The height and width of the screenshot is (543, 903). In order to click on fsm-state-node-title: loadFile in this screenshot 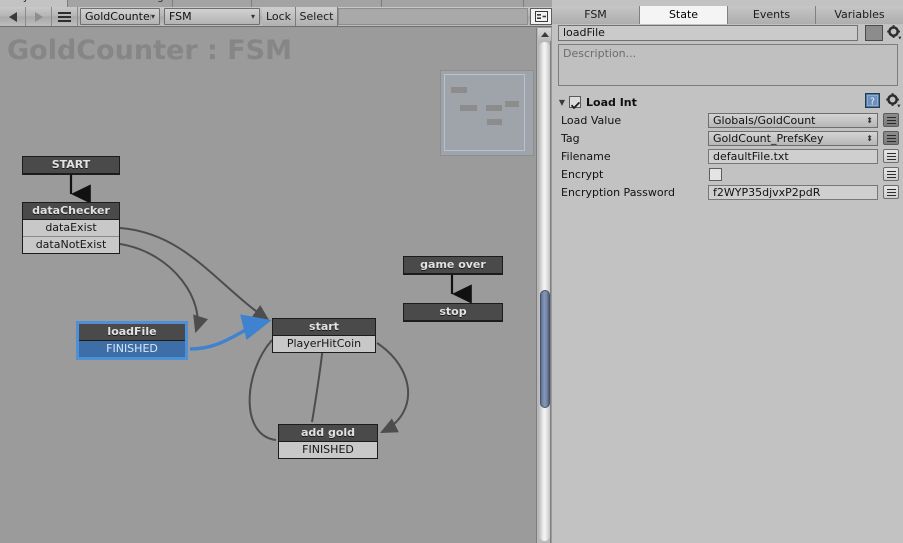, I will do `click(132, 332)`.